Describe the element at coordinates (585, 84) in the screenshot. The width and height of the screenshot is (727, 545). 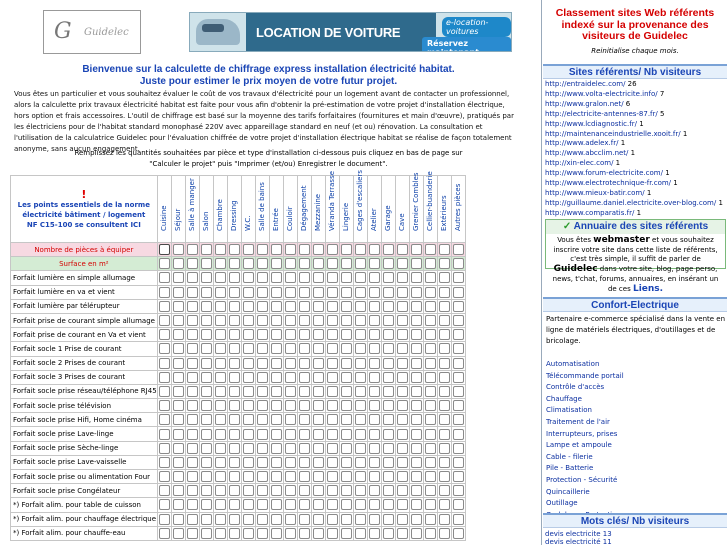
I see `site-link: http://entraidelec.com/` at that location.